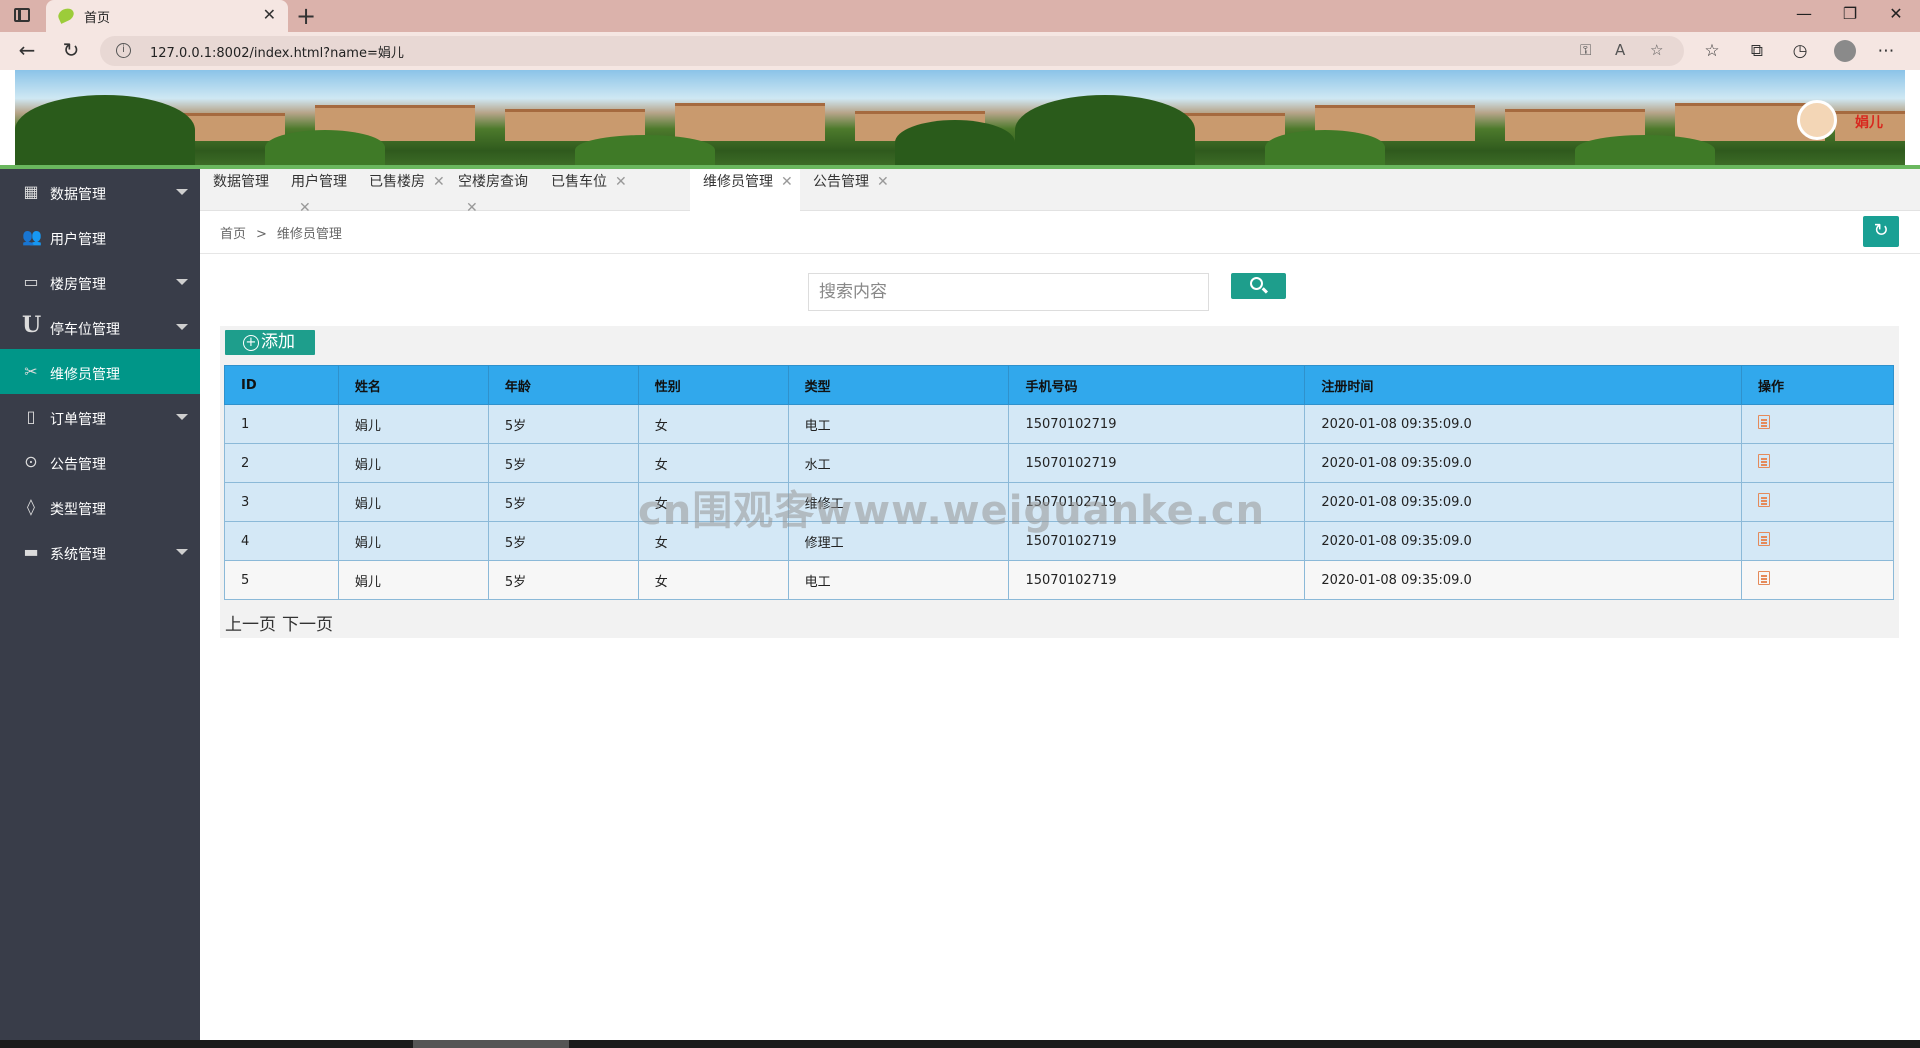  I want to click on close-window-icon: ✕, so click(1896, 13).